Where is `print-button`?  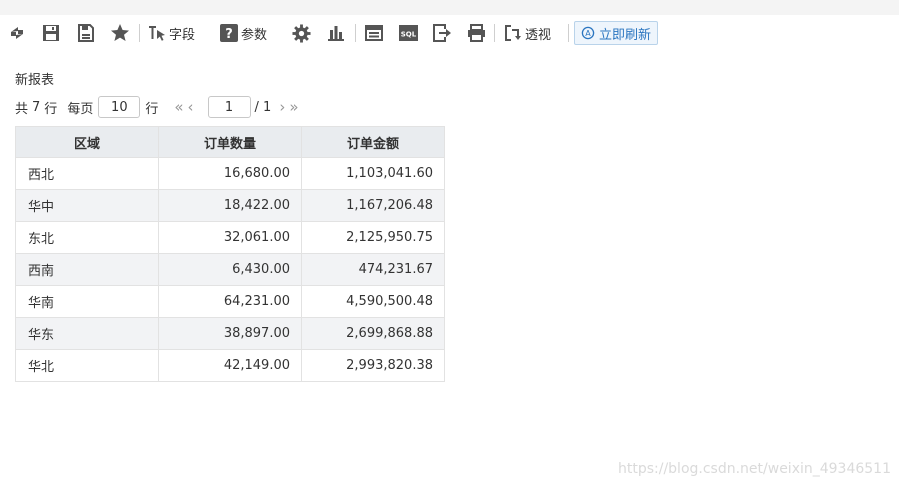
print-button is located at coordinates (476, 33).